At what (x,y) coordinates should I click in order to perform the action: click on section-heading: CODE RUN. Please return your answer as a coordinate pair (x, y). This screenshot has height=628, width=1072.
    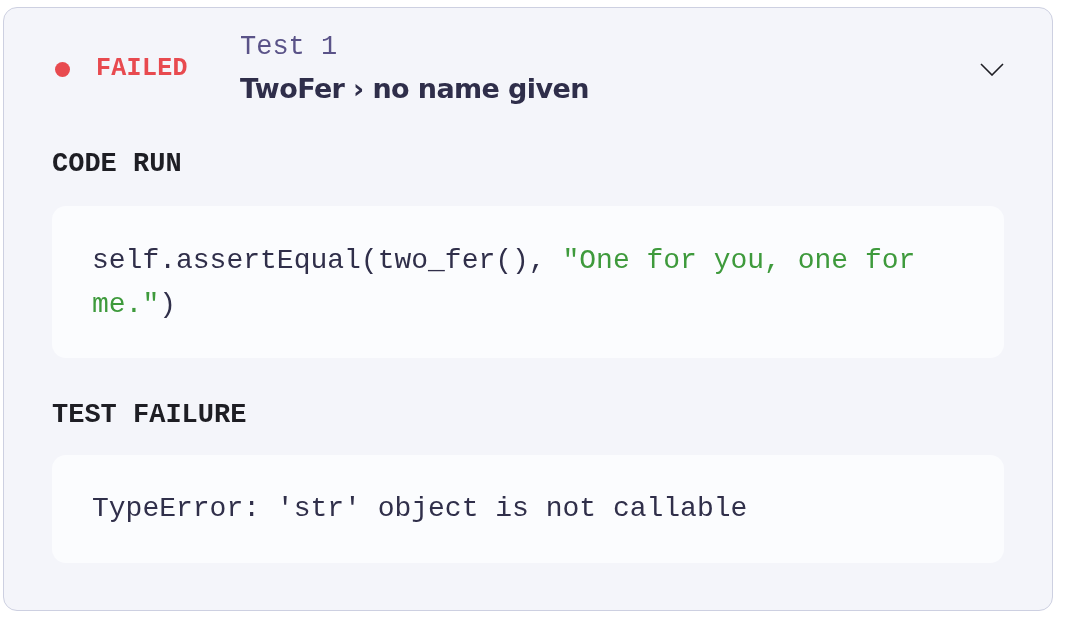
    Looking at the image, I should click on (117, 164).